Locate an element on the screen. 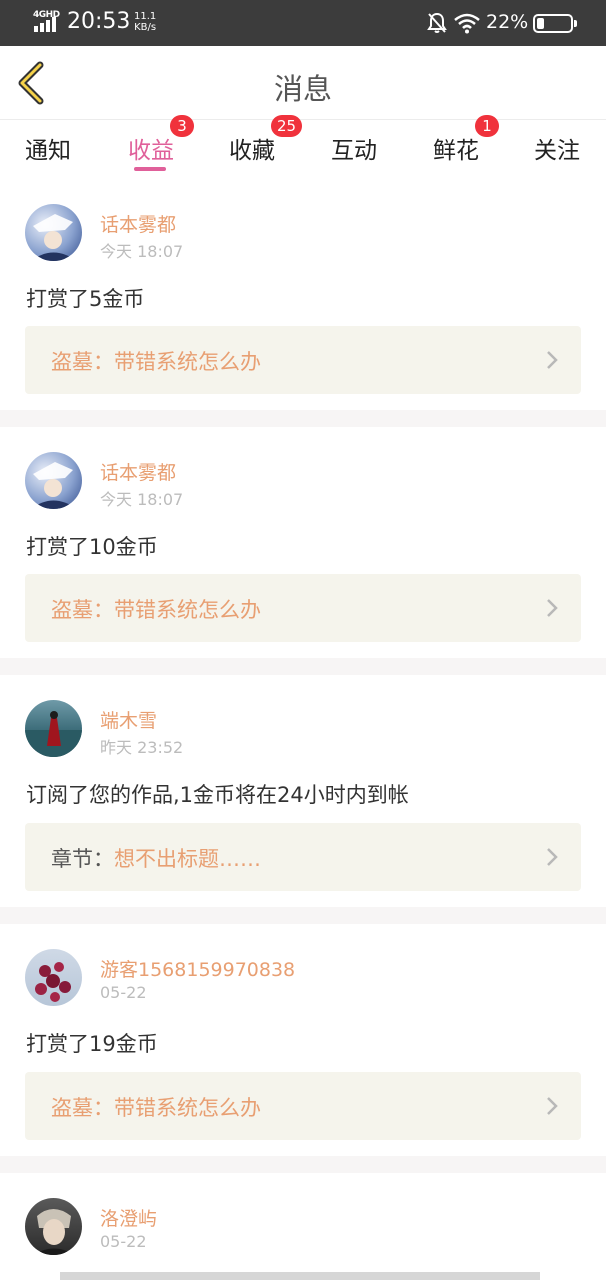 The height and width of the screenshot is (1280, 606). status-bar: 4GHD 20:53 11.1 KB/s 22% is located at coordinates (303, 23).